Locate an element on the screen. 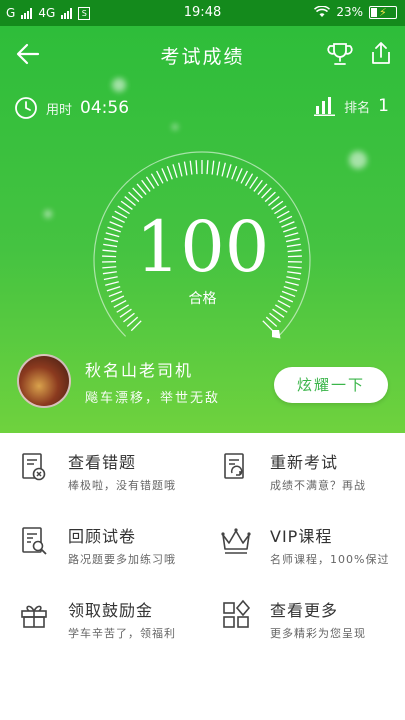  more-apps-icon is located at coordinates (237, 613).